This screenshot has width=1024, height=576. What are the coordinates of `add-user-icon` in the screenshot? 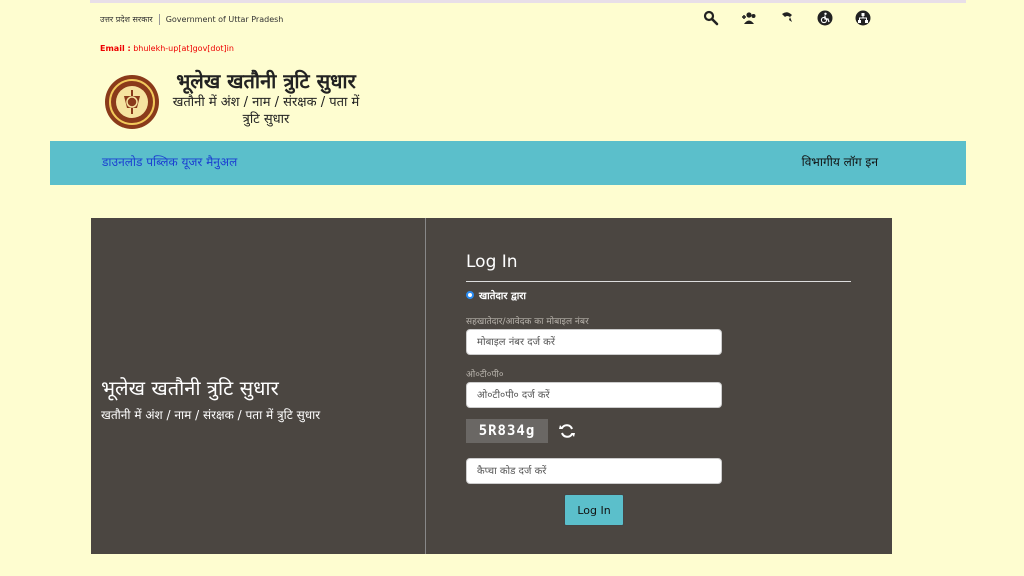 It's located at (749, 18).